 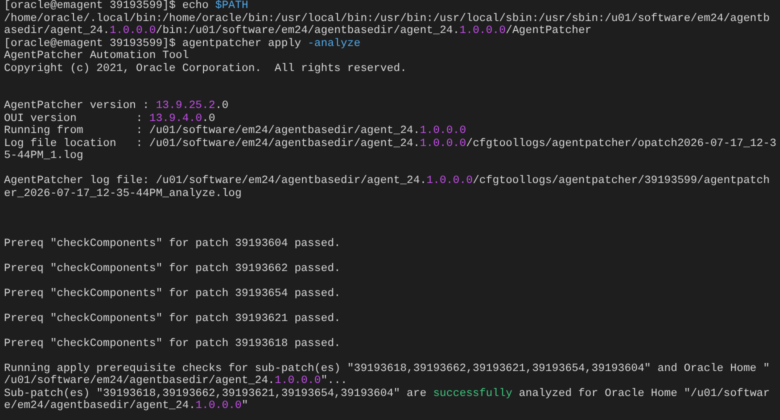 I want to click on terminal-line: Running apply prerequisite checks for sub-patch(es) "39193618,39193662,39193621,39193654,39193604" and Oracle Home ", so click(x=387, y=368).